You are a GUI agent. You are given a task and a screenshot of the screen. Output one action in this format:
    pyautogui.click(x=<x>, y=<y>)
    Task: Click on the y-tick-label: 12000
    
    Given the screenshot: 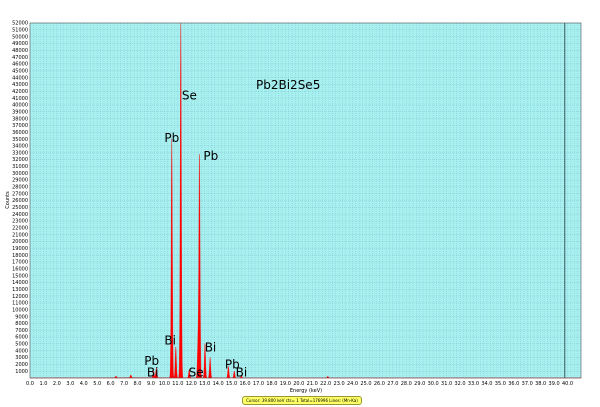 What is the action you would take?
    pyautogui.click(x=20, y=297)
    